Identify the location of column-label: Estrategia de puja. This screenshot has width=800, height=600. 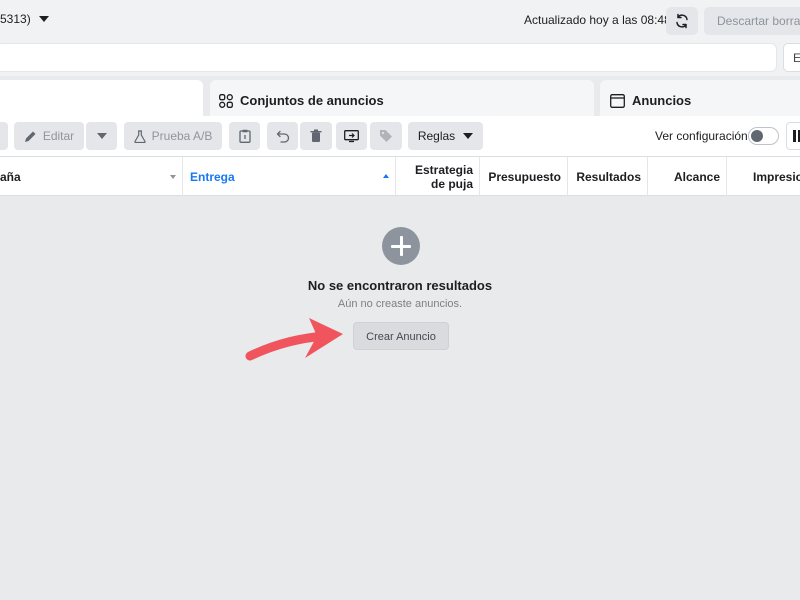
(443, 177).